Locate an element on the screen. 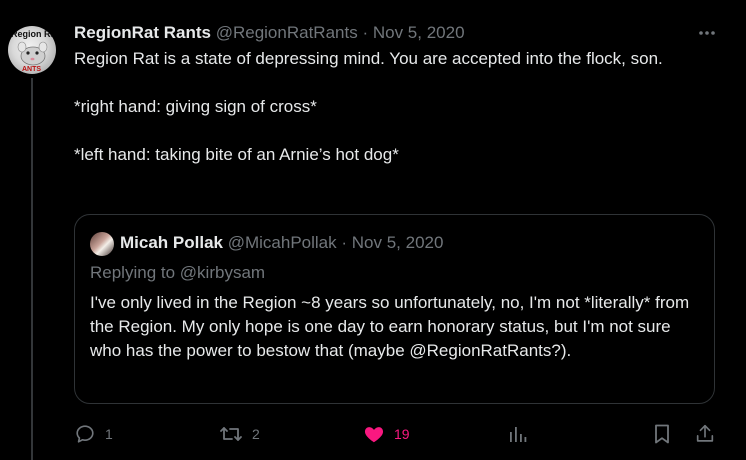 This screenshot has height=460, width=746. svg-text: ANTS is located at coordinates (31, 69).